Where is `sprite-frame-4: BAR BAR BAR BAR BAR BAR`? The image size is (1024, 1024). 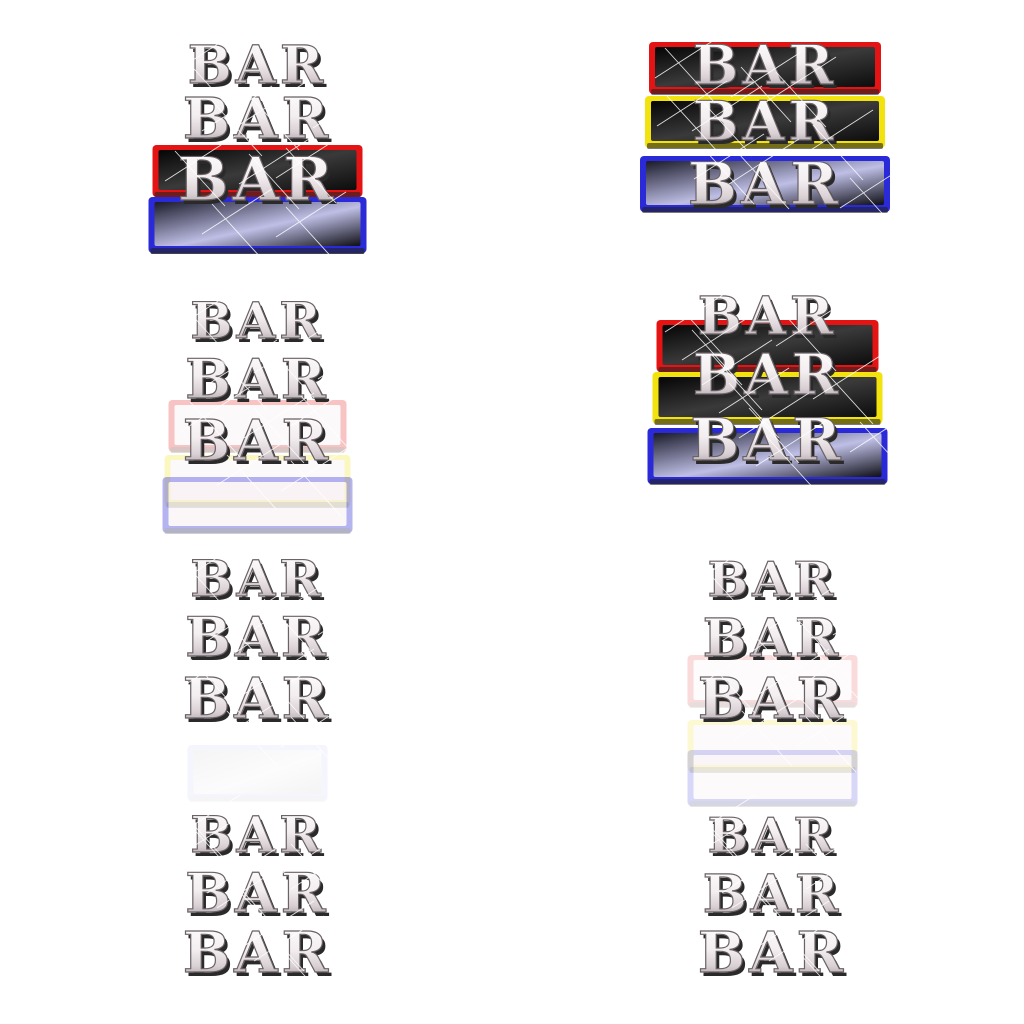 sprite-frame-4: BAR BAR BAR BAR BAR BAR is located at coordinates (783, 391).